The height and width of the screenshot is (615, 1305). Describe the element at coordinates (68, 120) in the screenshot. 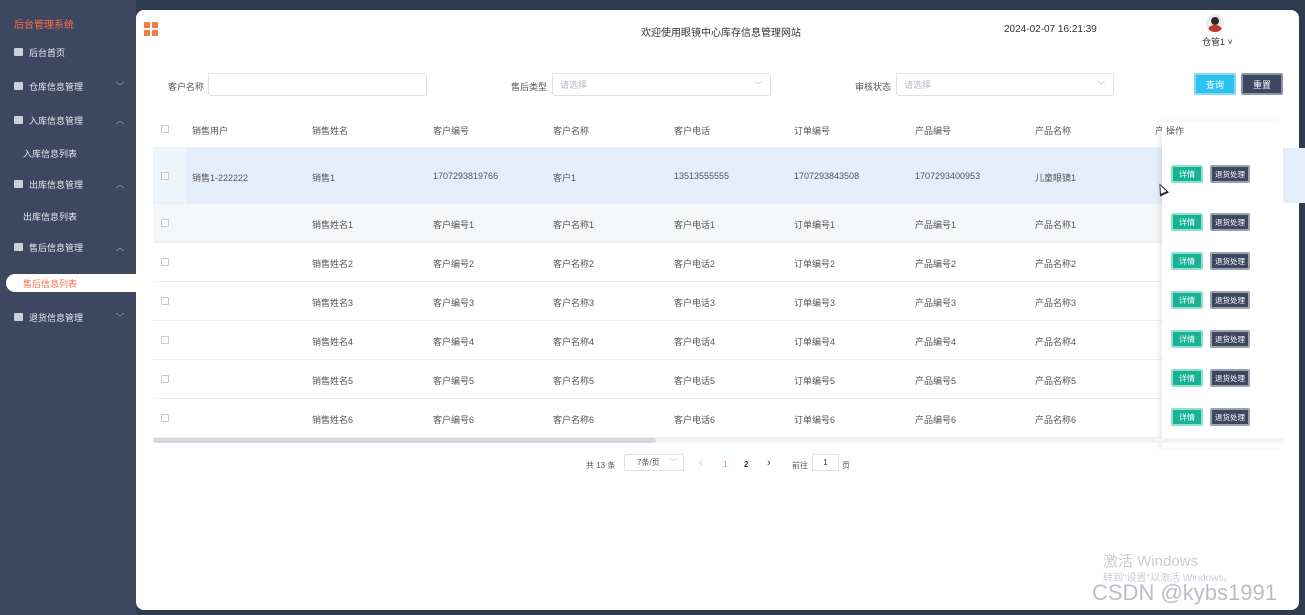

I see `sidebar-item-inbound: 入库信息管理 ︿` at that location.